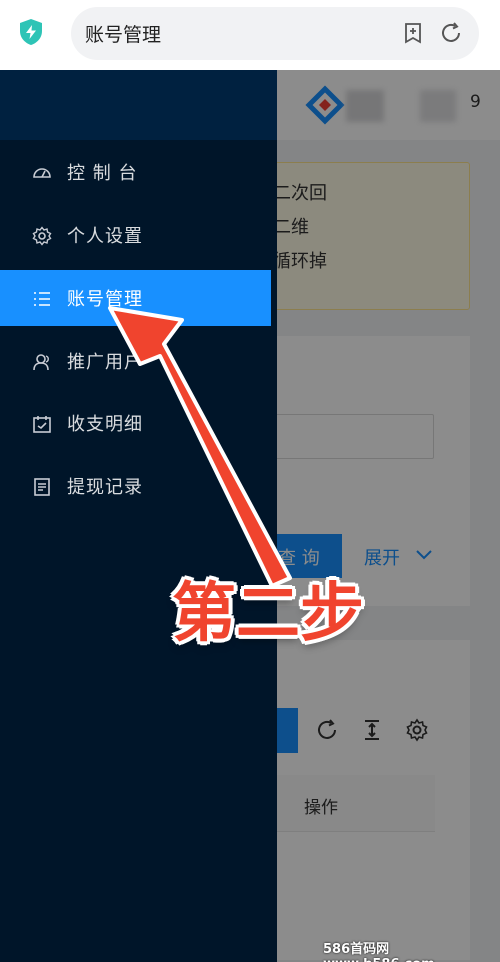 This screenshot has width=500, height=962. I want to click on shield-icon, so click(31, 32).